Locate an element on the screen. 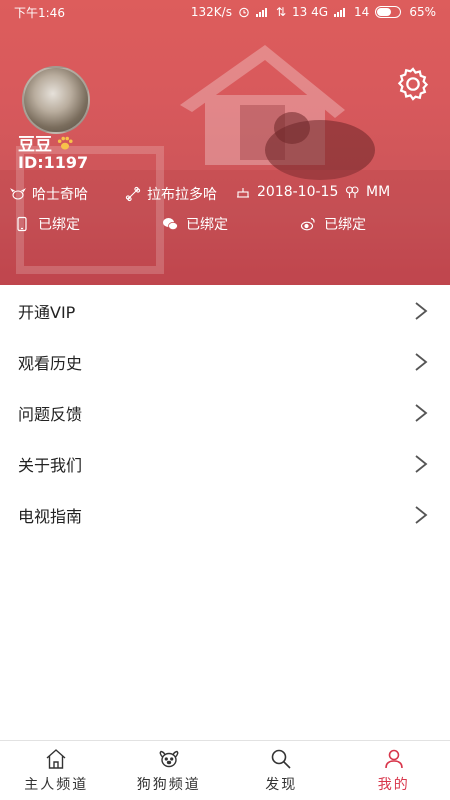  phone-icon is located at coordinates (22, 224).